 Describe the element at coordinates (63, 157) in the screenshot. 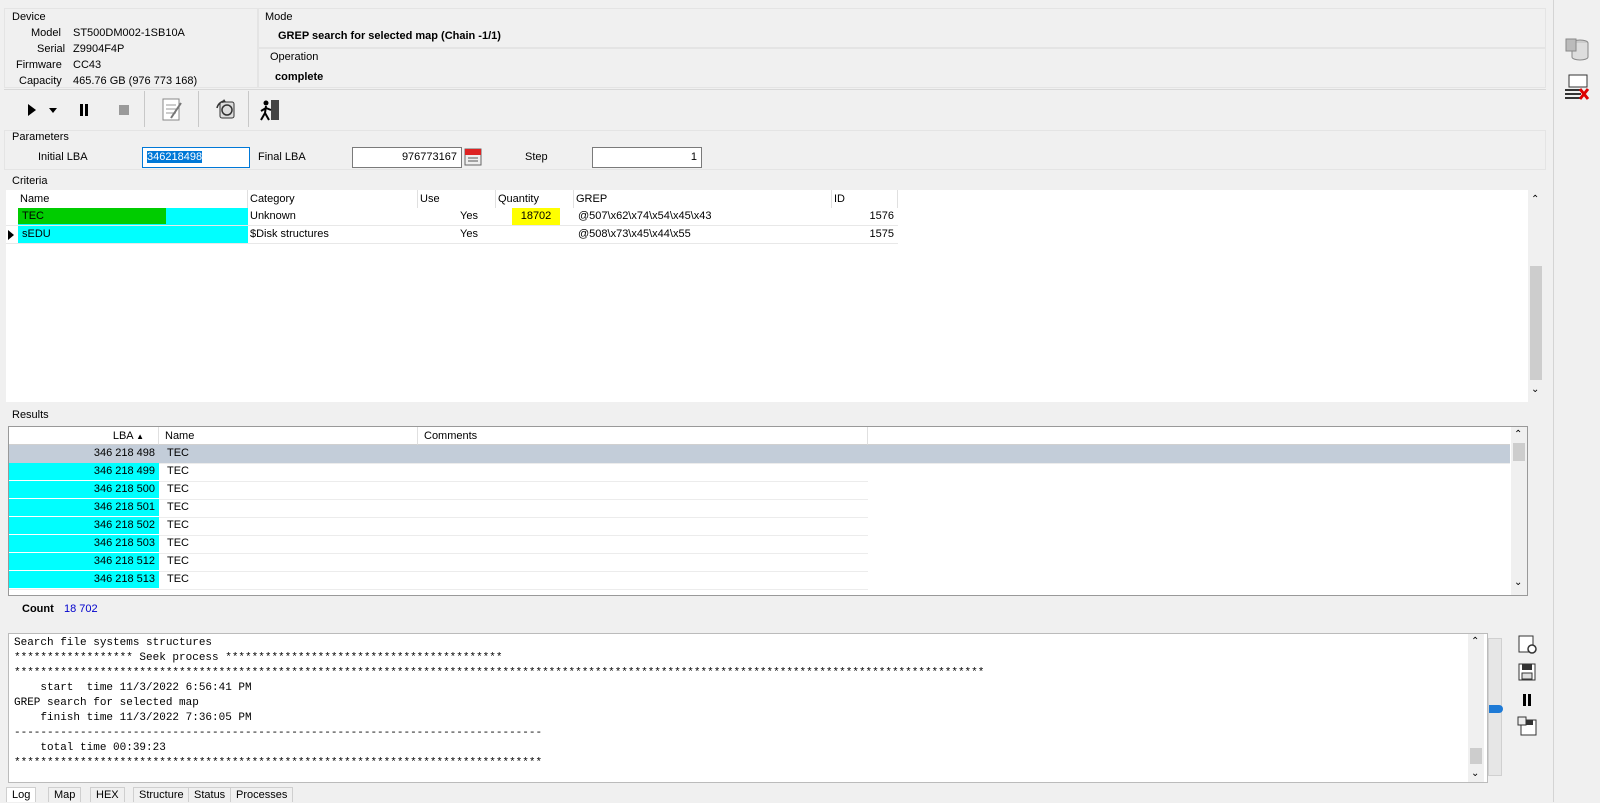

I see `initial-lba-label: Initial LBA` at that location.